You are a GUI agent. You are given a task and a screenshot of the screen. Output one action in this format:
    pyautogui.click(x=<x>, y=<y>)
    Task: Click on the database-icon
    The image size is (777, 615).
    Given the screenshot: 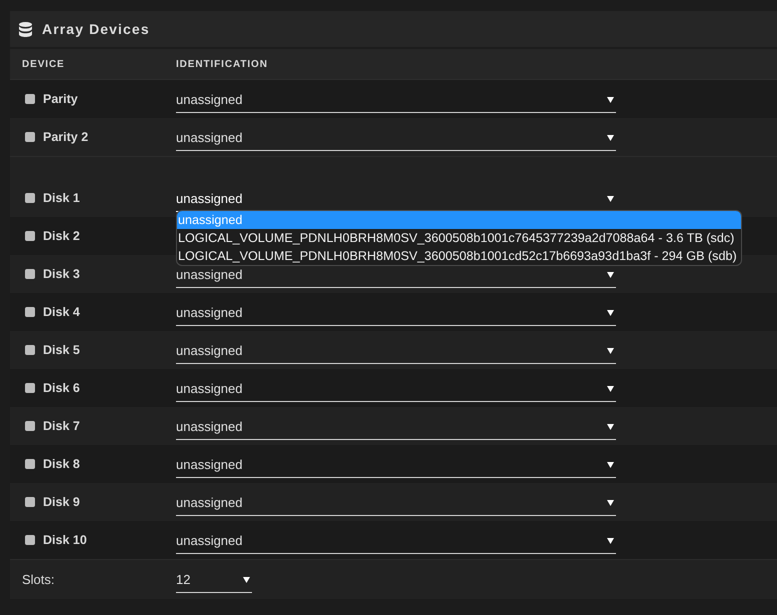 What is the action you would take?
    pyautogui.click(x=25, y=29)
    